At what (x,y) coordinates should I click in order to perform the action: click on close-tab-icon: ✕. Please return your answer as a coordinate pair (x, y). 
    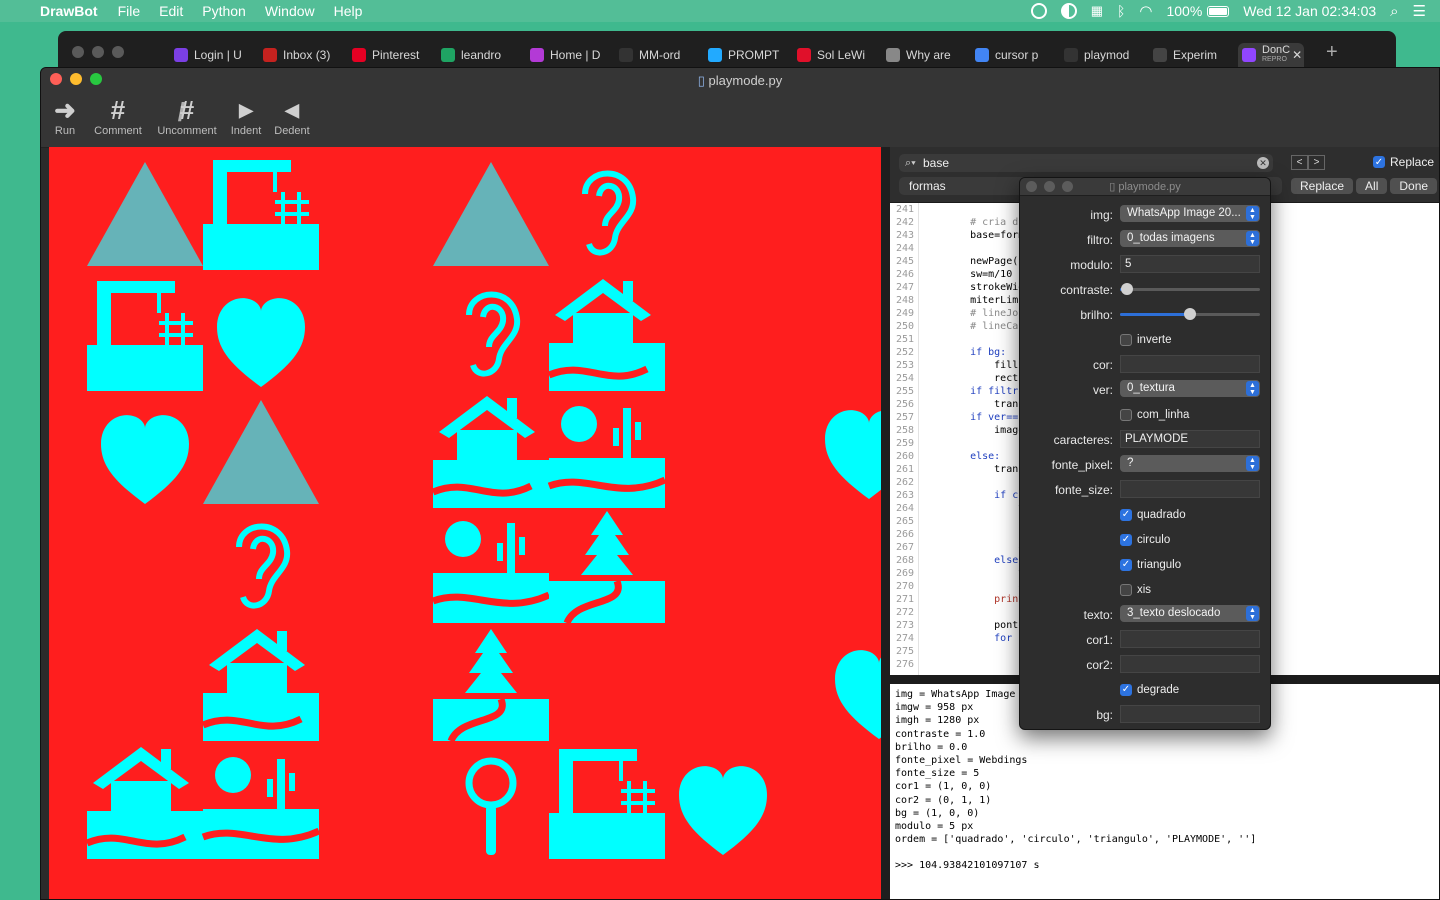
    Looking at the image, I should click on (1297, 55).